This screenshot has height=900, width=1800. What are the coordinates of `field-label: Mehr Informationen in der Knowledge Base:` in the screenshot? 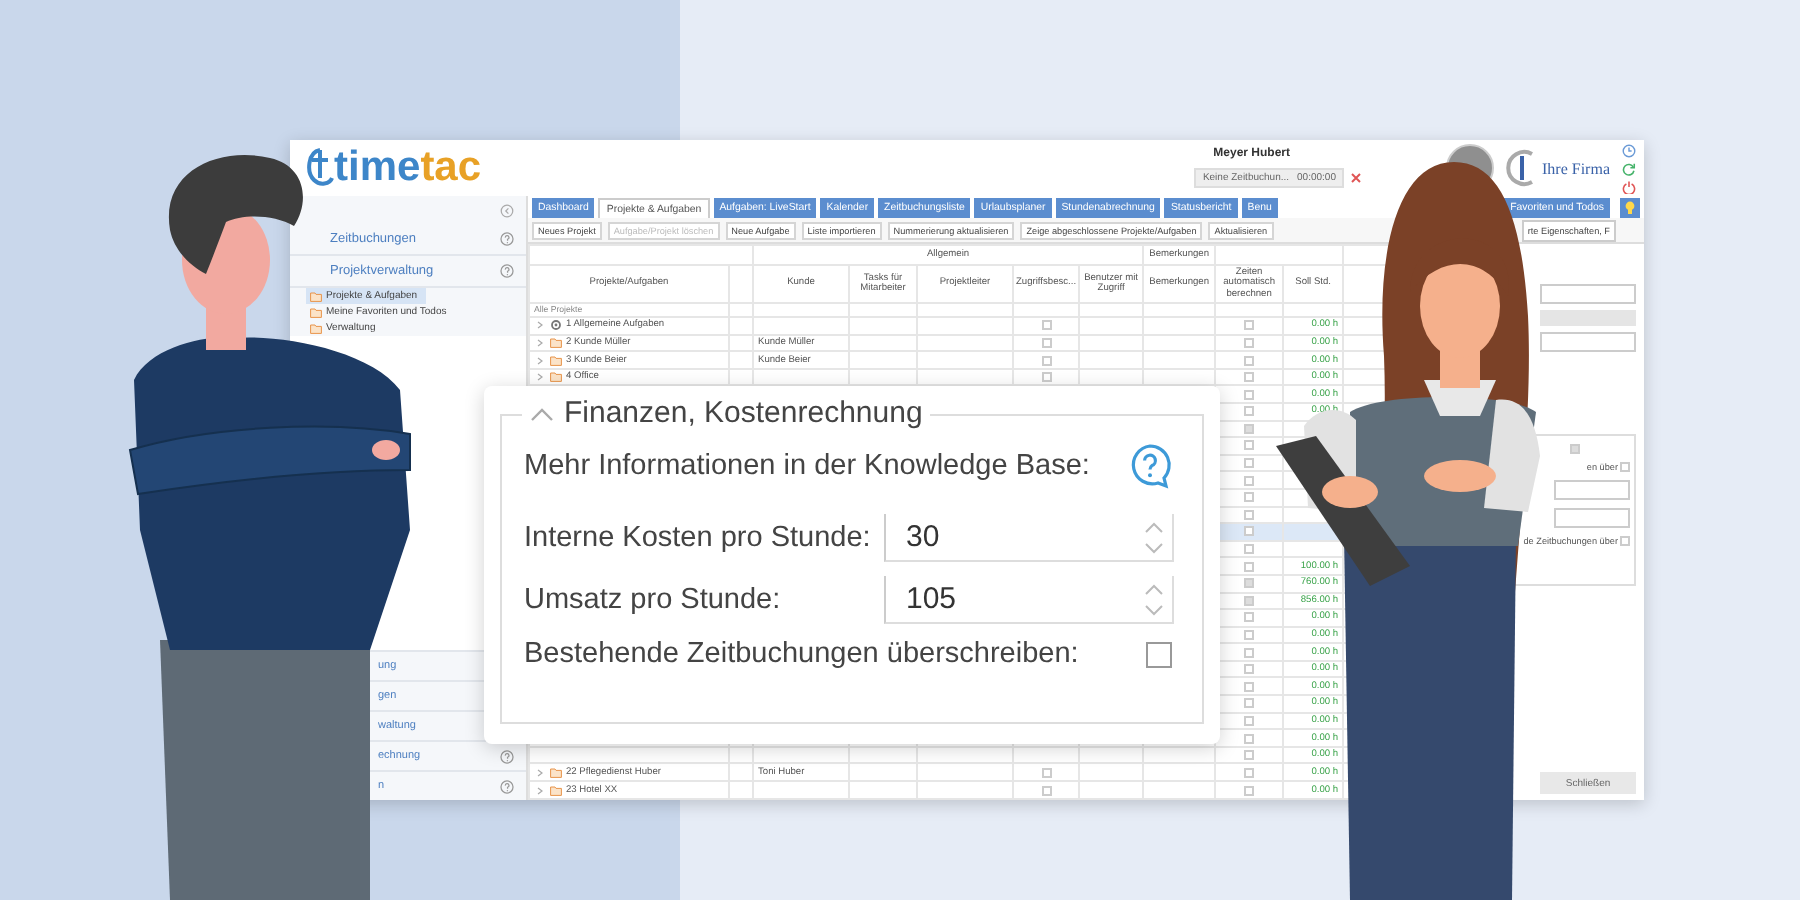 It's located at (807, 466).